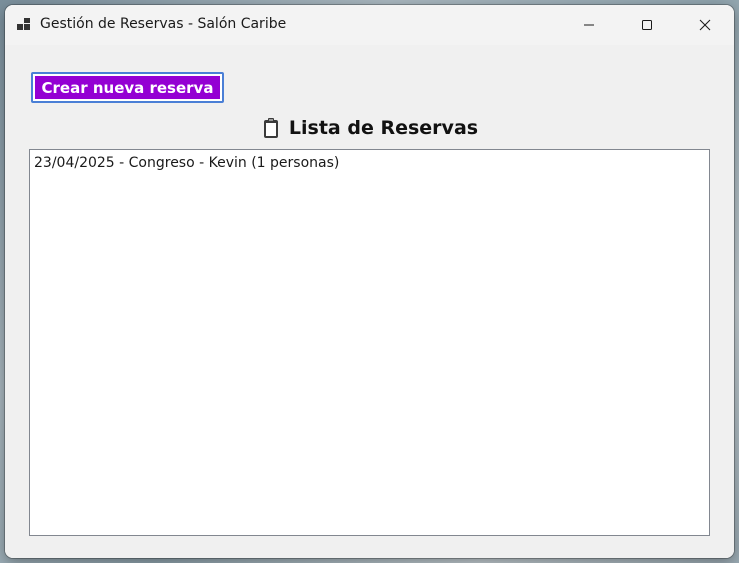 This screenshot has width=739, height=563. I want to click on minimize-icon, so click(589, 25).